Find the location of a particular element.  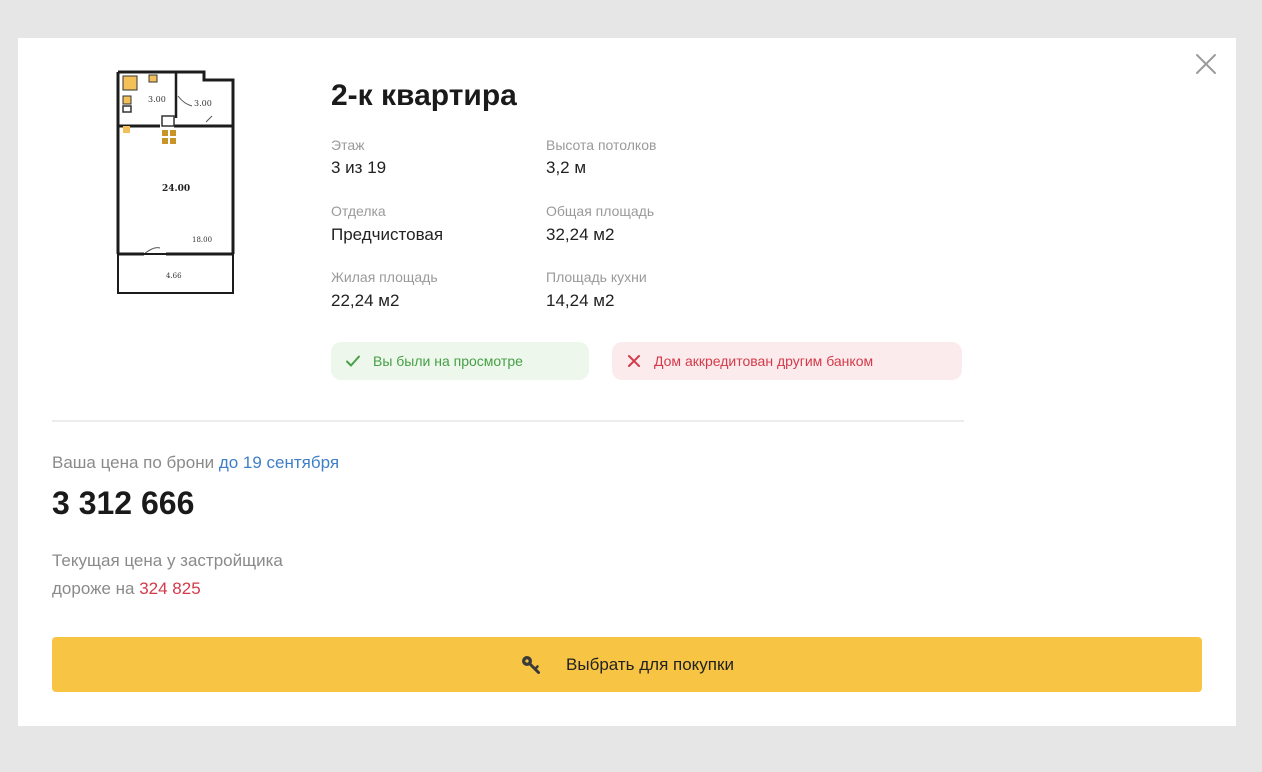

check-icon is located at coordinates (353, 361).